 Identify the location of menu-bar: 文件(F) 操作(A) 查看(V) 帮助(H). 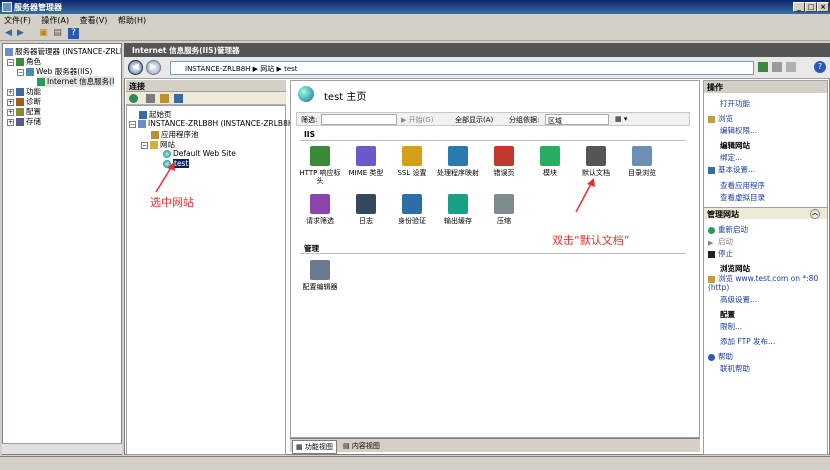
(415, 20).